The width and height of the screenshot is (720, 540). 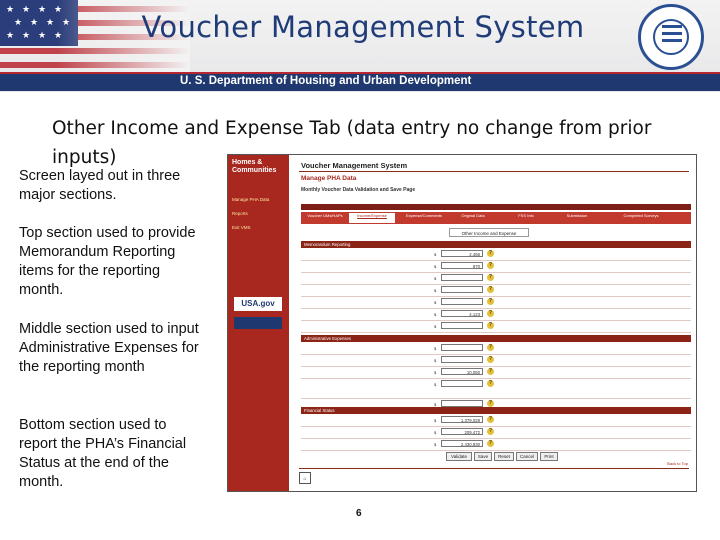 I want to click on cancel-button: Cancel, so click(x=527, y=456).